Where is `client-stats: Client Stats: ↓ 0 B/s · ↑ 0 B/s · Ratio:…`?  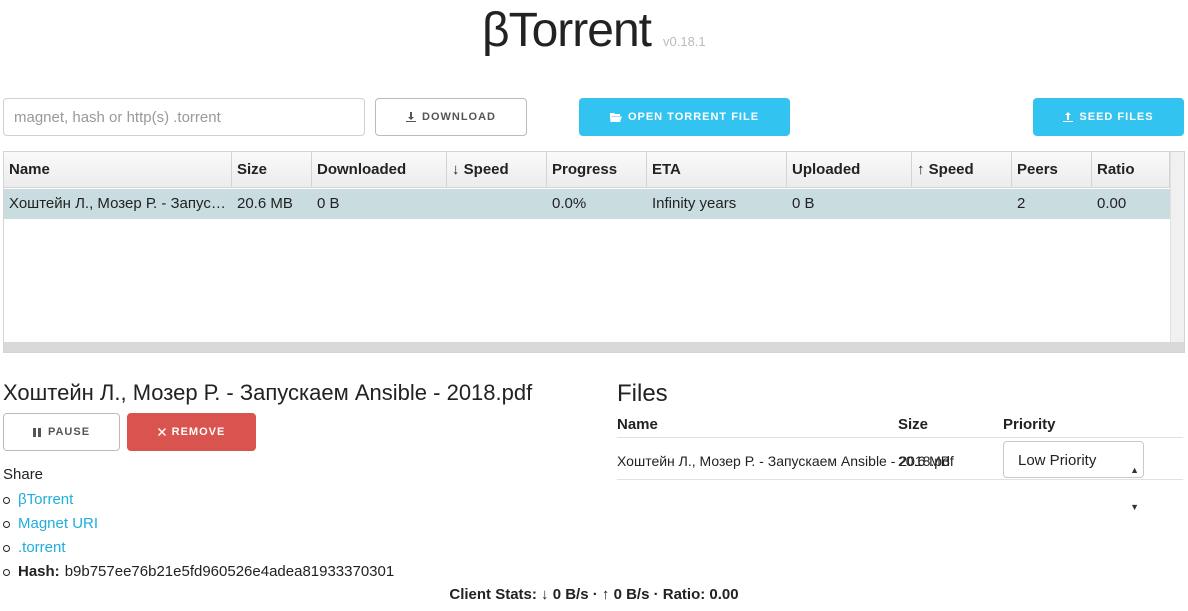
client-stats: Client Stats: ↓ 0 B/s · ↑ 0 B/s · Ratio:… is located at coordinates (594, 594).